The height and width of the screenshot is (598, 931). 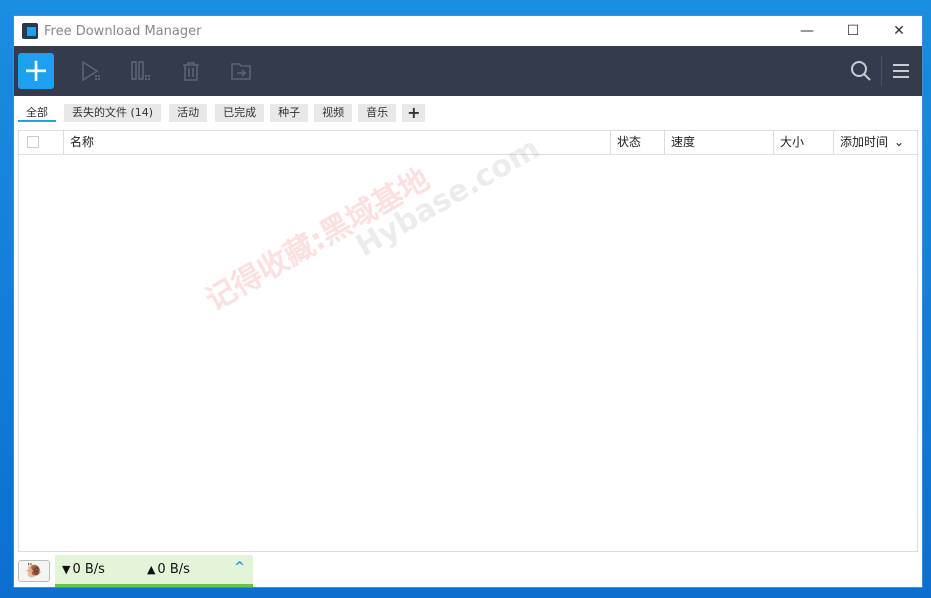 I want to click on play-icon, so click(x=91, y=71).